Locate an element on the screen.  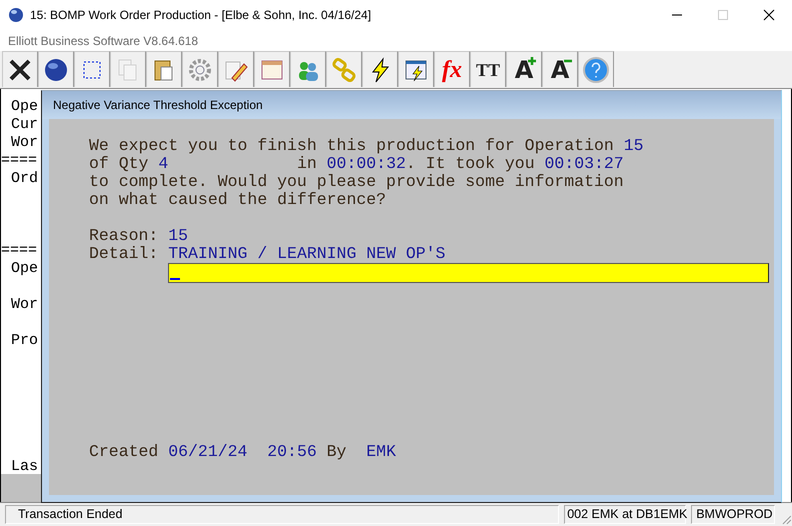
status-message: Transaction Ended is located at coordinates (282, 514).